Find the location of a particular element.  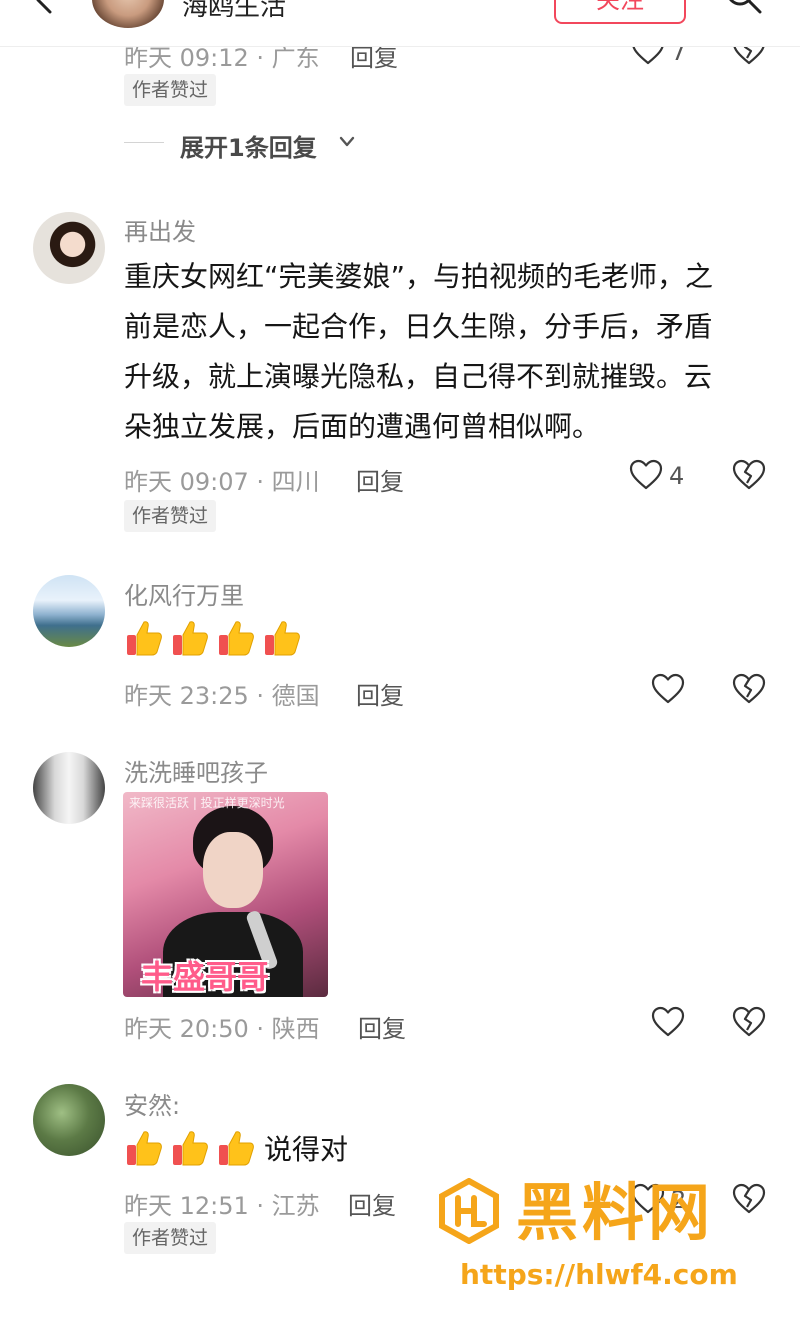

comment-emoji-row: 说得对 is located at coordinates (236, 1150).